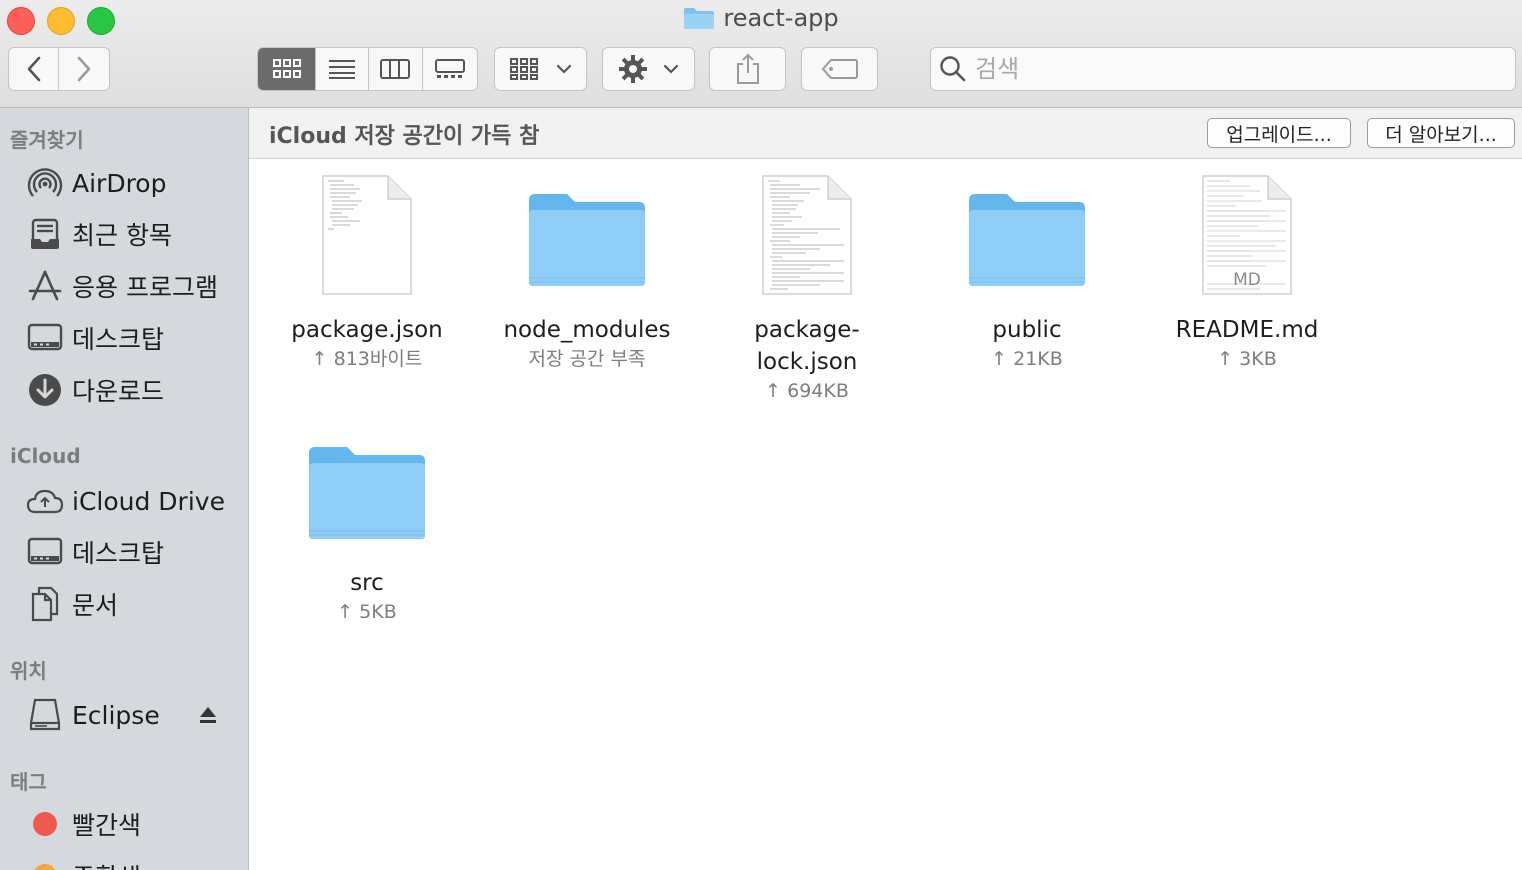 The height and width of the screenshot is (870, 1522). Describe the element at coordinates (95, 605) in the screenshot. I see `sidebar-item-label: 문서` at that location.